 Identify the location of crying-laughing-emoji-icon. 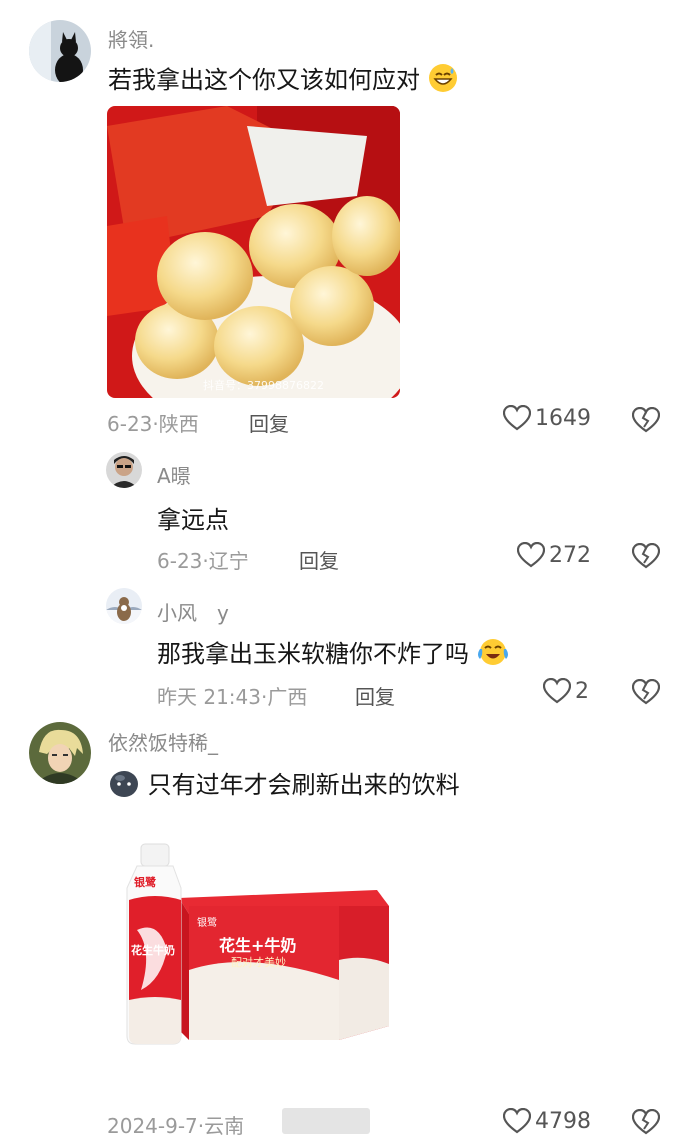
(493, 655).